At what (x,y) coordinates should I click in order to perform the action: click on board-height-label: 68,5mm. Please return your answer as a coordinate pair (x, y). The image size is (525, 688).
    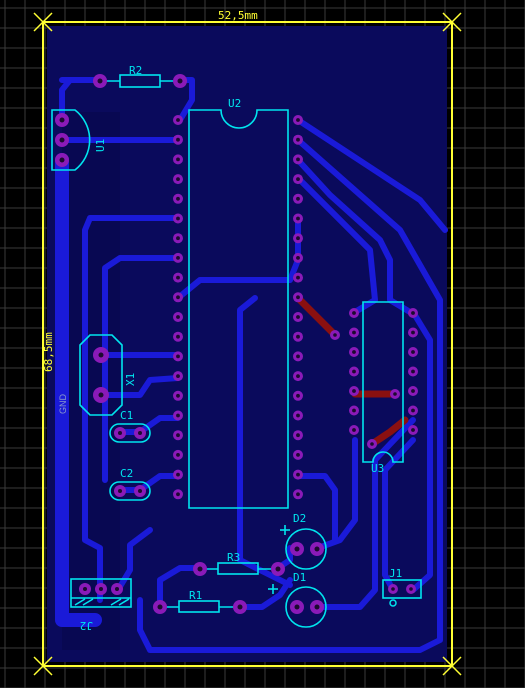
    Looking at the image, I should click on (48, 352).